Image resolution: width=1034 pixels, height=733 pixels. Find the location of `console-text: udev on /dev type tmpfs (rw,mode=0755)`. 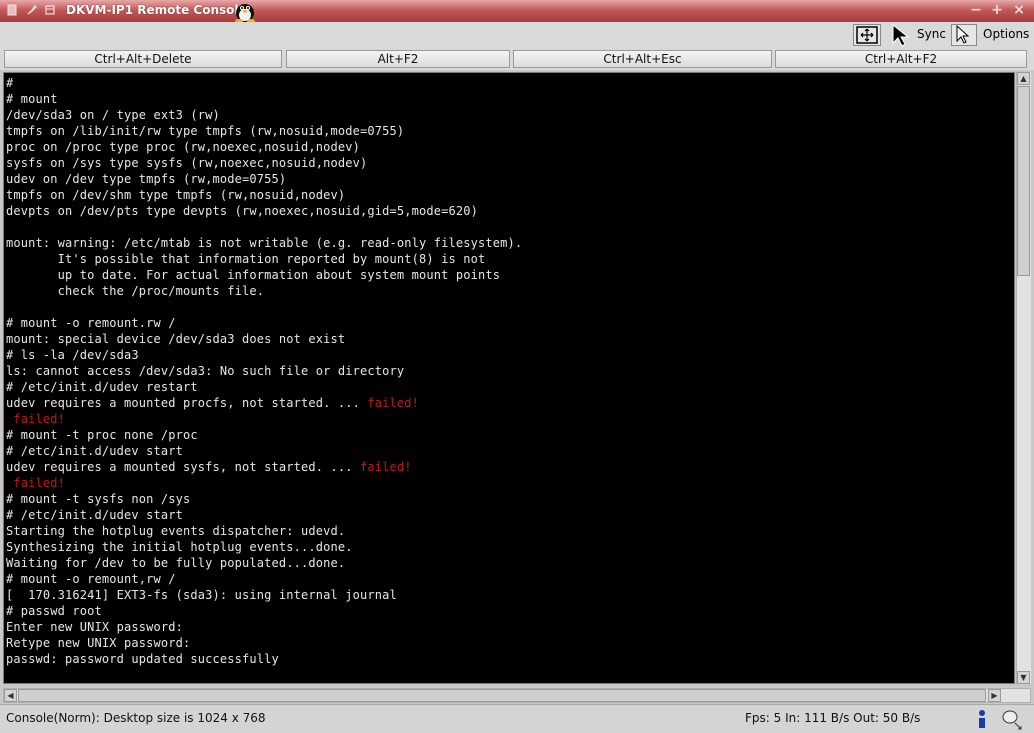

console-text: udev on /dev type tmpfs (rw,mode=0755) is located at coordinates (146, 179).